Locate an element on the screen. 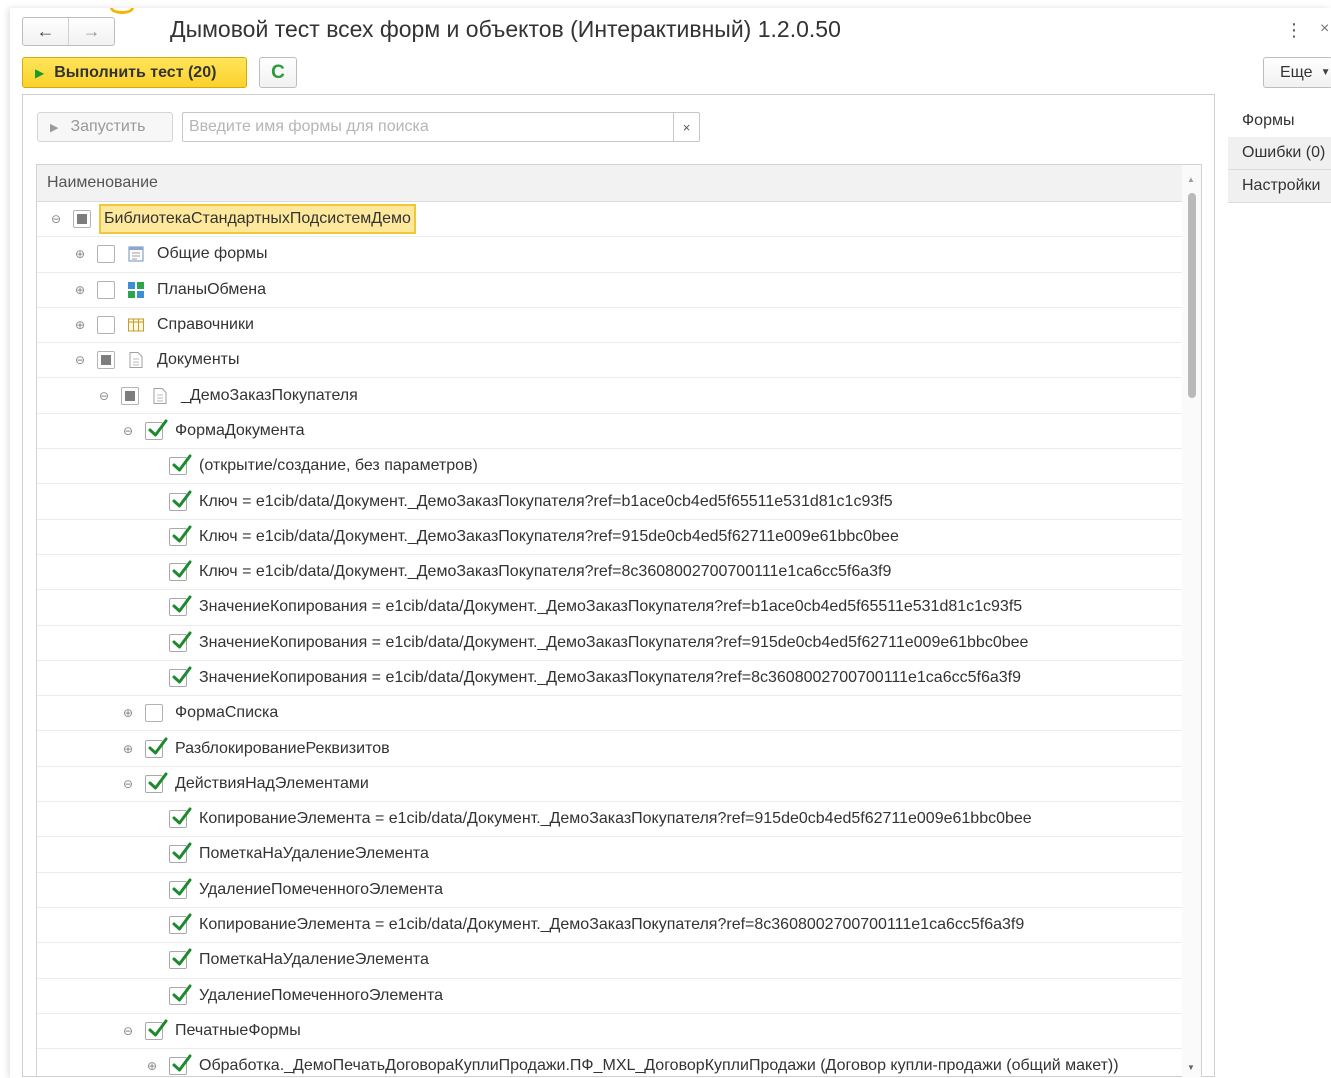 The width and height of the screenshot is (1331, 1078). side-tab: Формы is located at coordinates (1279, 120).